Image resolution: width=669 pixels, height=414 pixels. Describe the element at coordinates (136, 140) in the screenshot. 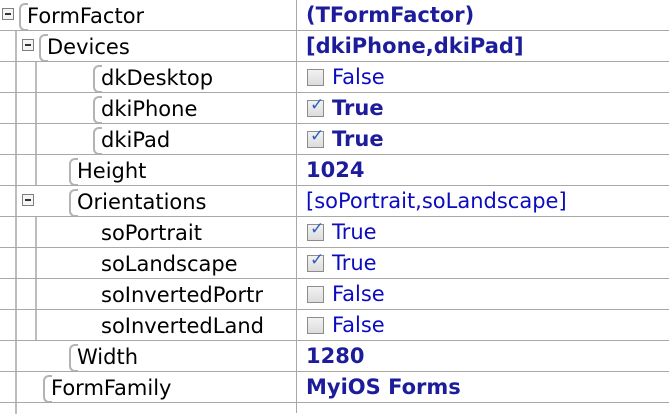

I see `property-name: dkiPad` at that location.